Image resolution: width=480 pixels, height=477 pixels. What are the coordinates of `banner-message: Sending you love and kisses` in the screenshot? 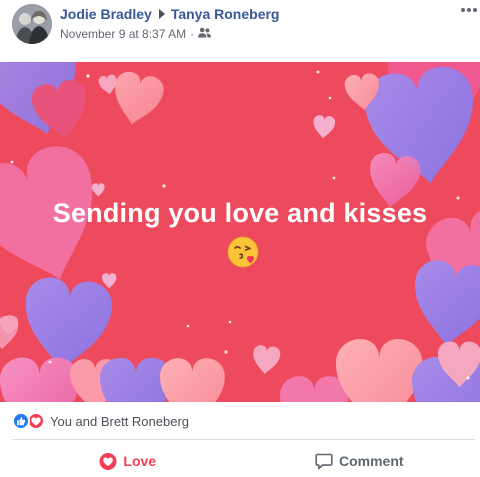 It's located at (240, 213).